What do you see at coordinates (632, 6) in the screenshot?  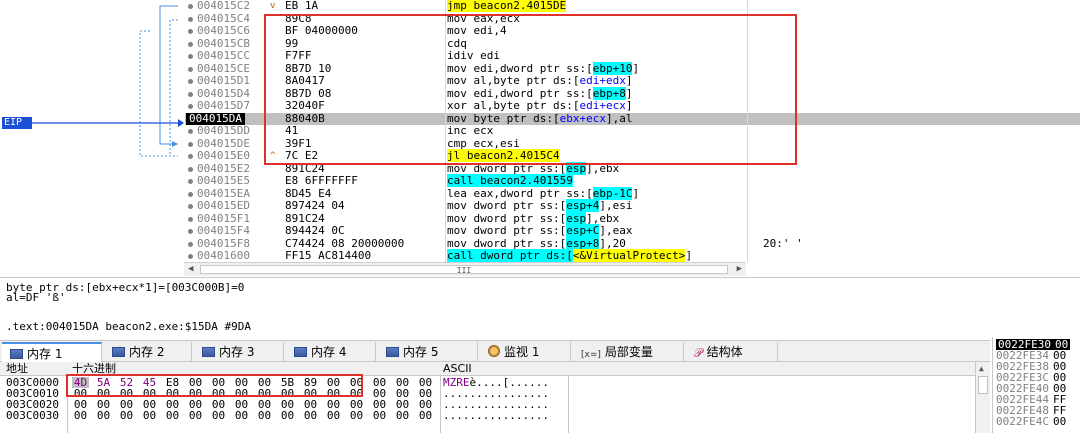 I see `instruction-row: 004015C2 v EB 1A jmp beacon2.4015DE` at bounding box center [632, 6].